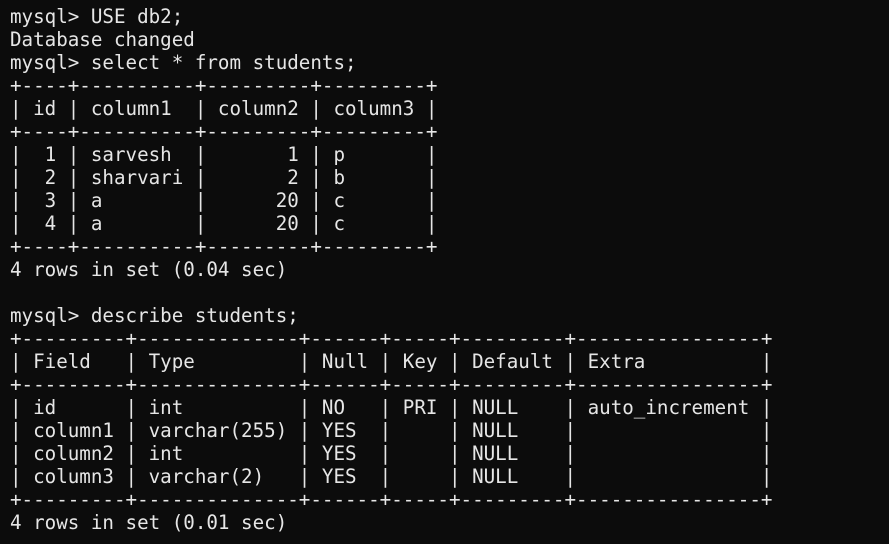  Describe the element at coordinates (224, 177) in the screenshot. I see `table-row: | 2 | sharvari | 2 | b |` at that location.